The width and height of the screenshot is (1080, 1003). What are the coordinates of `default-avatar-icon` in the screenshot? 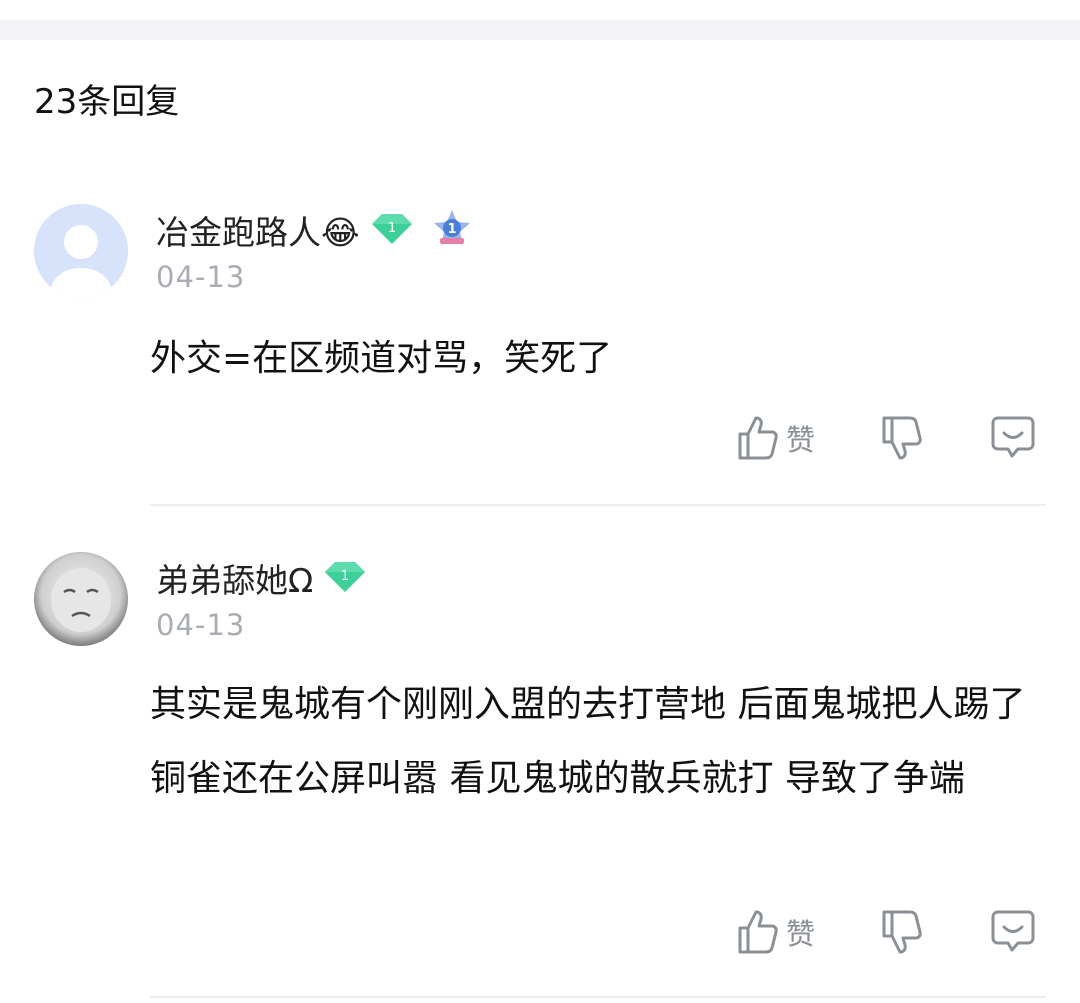 It's located at (81, 251).